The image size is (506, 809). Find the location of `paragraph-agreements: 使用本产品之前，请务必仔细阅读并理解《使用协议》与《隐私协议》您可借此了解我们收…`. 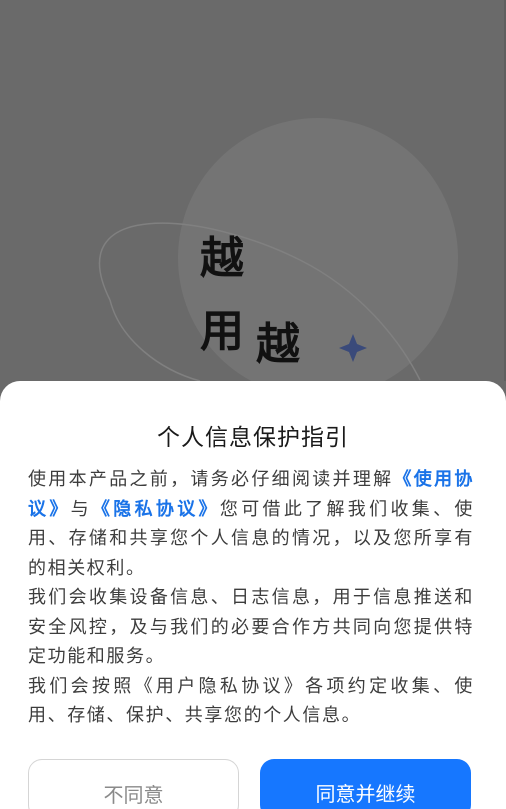

paragraph-agreements: 使用本产品之前，请务必仔细阅读并理解《使用协议》与《隐私协议》您可借此了解我们收… is located at coordinates (251, 524).